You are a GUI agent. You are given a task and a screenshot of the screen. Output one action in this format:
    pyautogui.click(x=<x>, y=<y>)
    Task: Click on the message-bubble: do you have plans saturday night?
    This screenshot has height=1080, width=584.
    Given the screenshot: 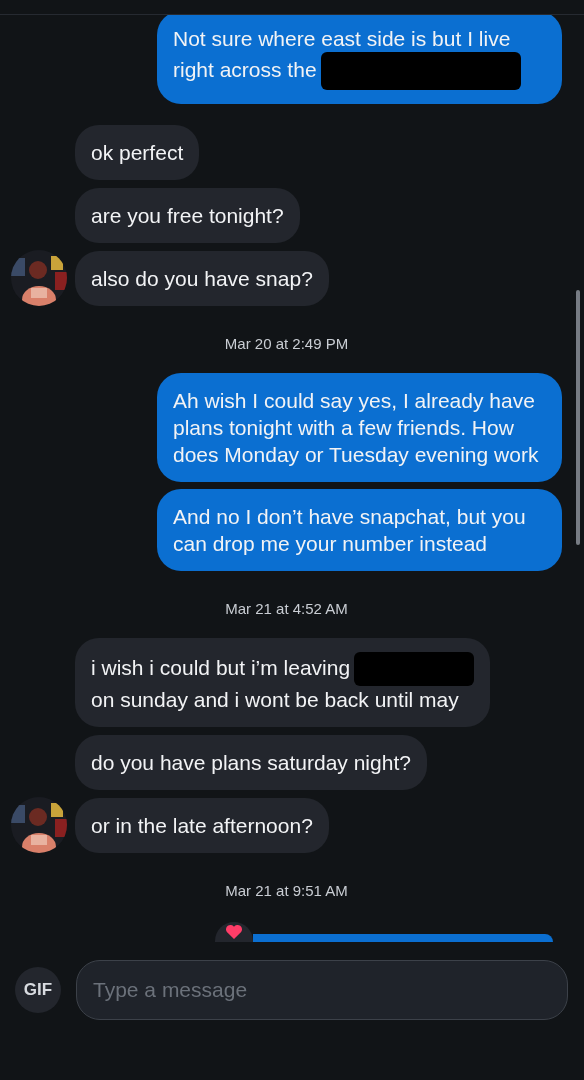 What is the action you would take?
    pyautogui.click(x=251, y=762)
    